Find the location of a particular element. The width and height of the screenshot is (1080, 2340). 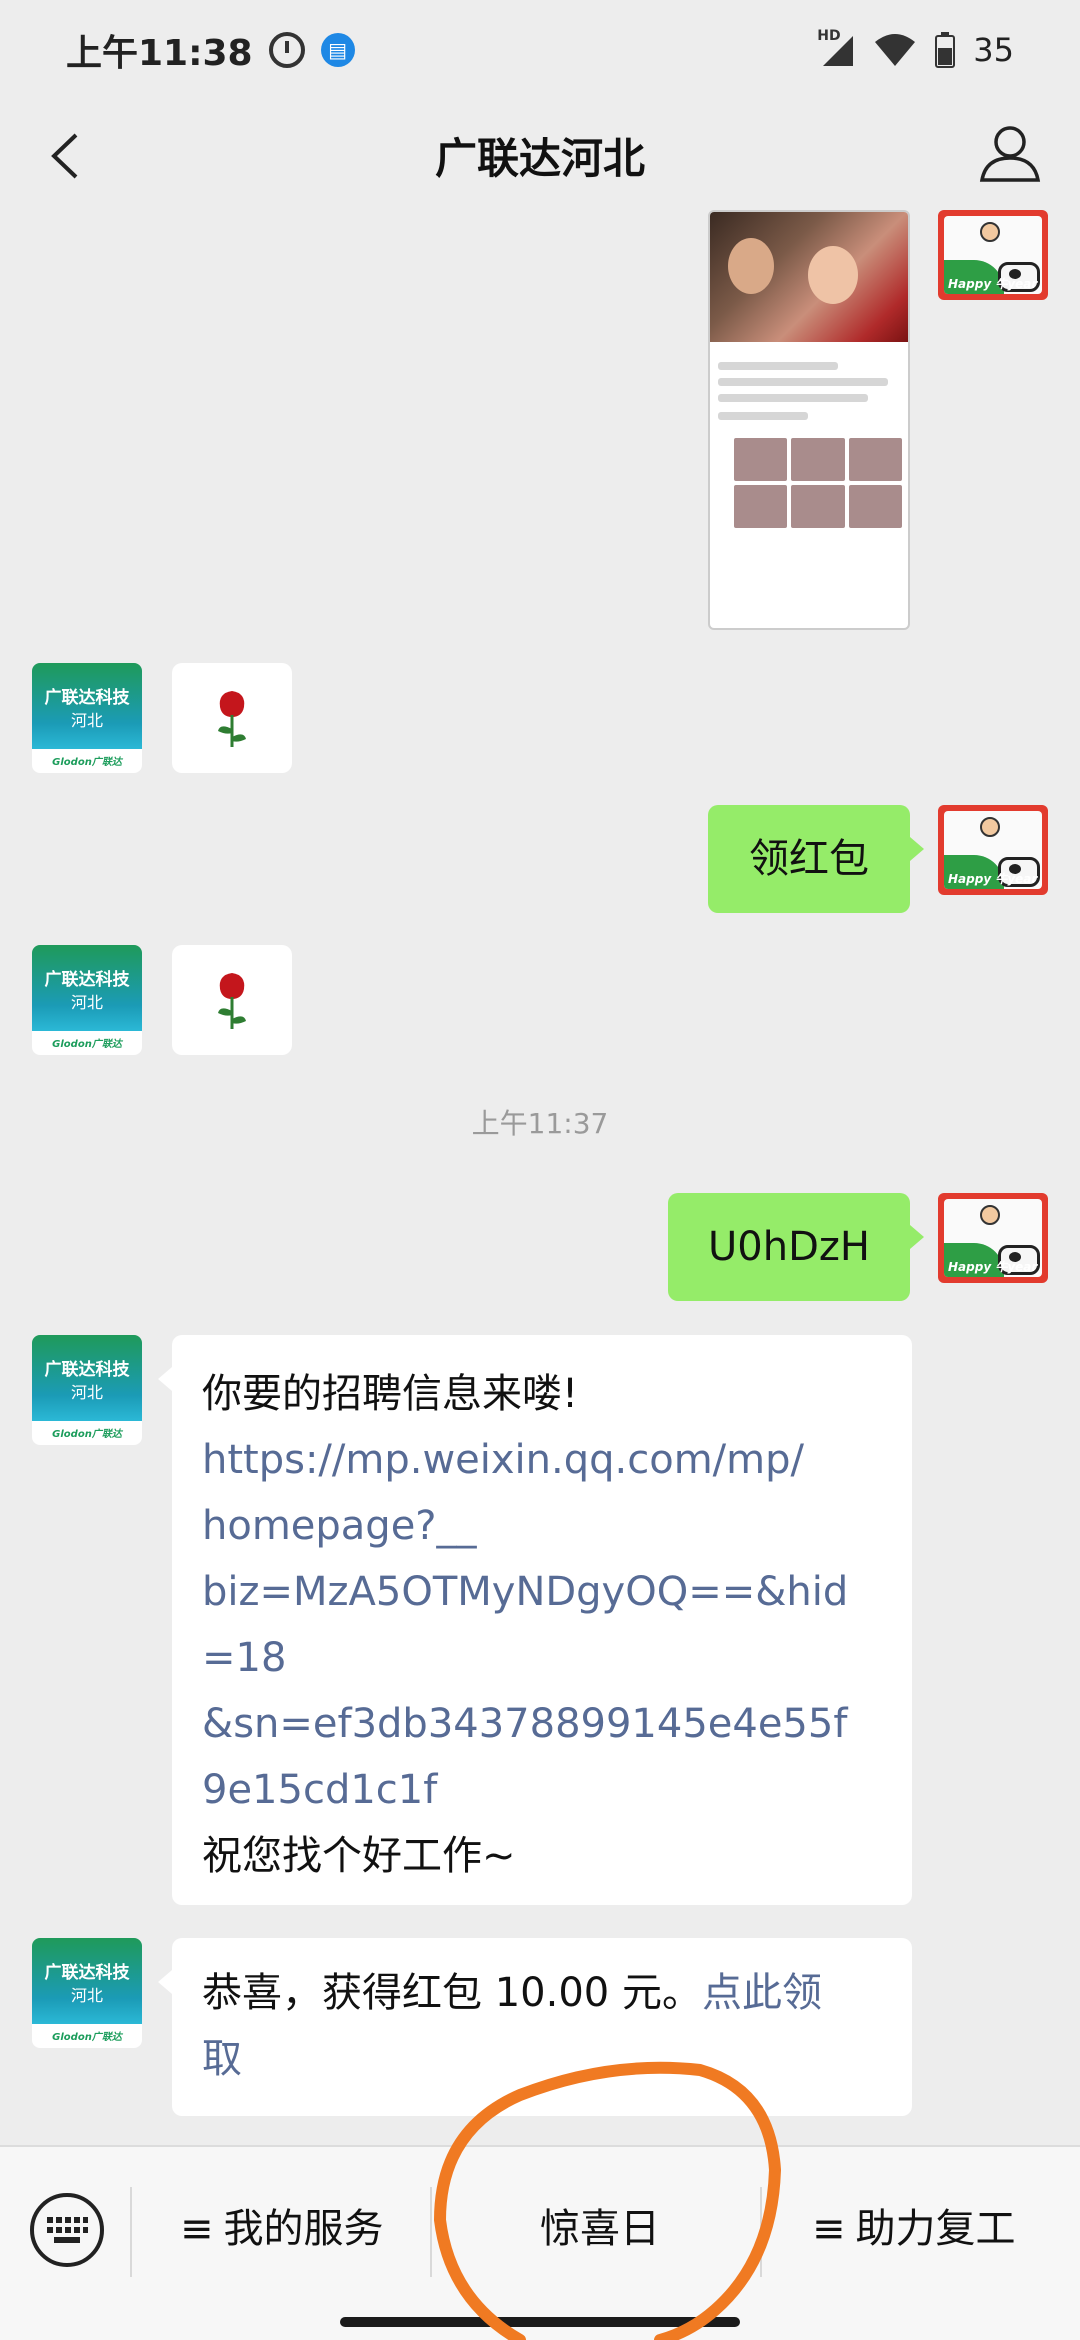

photo-preview is located at coordinates (809, 277).